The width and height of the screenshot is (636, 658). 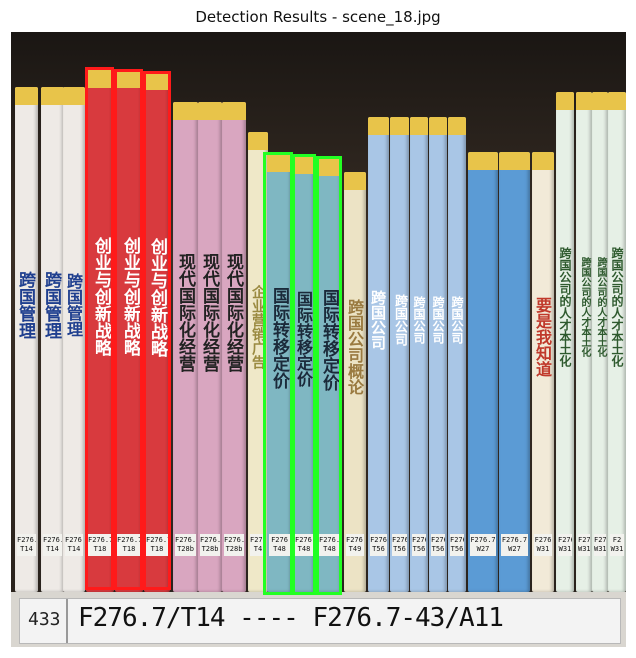 What do you see at coordinates (565, 545) in the screenshot?
I see `book-call-number: F276.7 W31` at bounding box center [565, 545].